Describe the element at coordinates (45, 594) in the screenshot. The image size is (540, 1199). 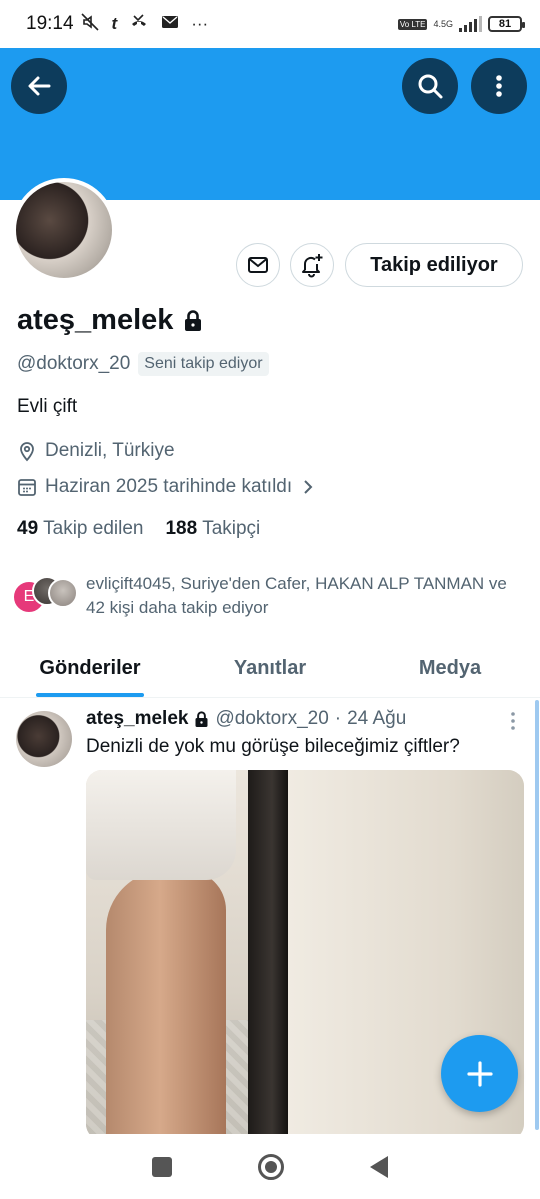
I see `mutual-avatars: E` at that location.